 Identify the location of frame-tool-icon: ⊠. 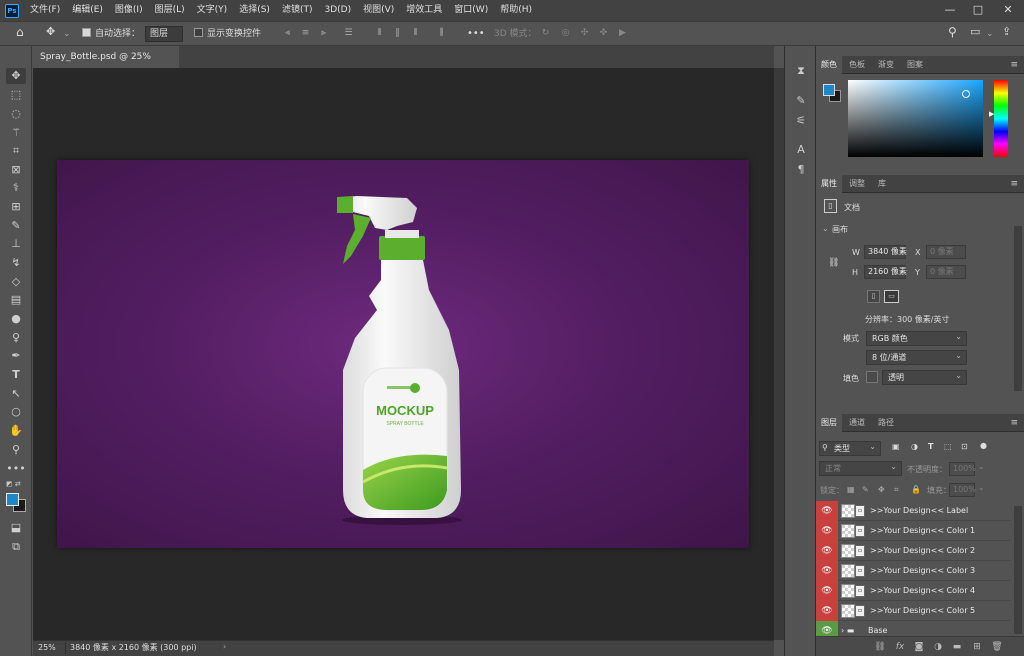
(16, 170).